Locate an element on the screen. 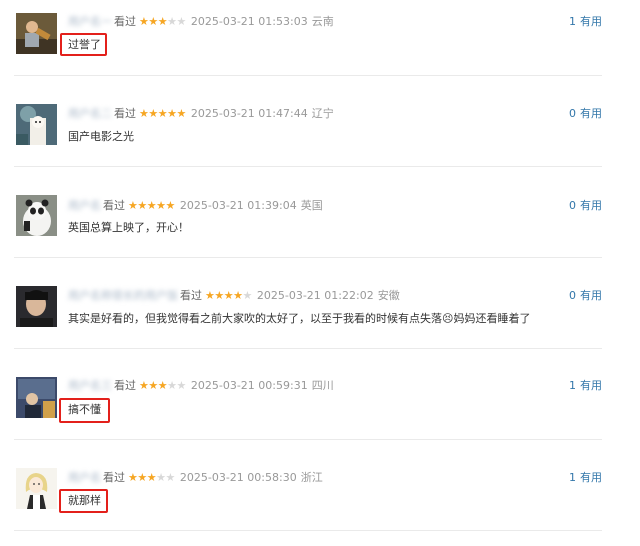 This screenshot has width=640, height=546. review-location: 安徽 is located at coordinates (388, 295).